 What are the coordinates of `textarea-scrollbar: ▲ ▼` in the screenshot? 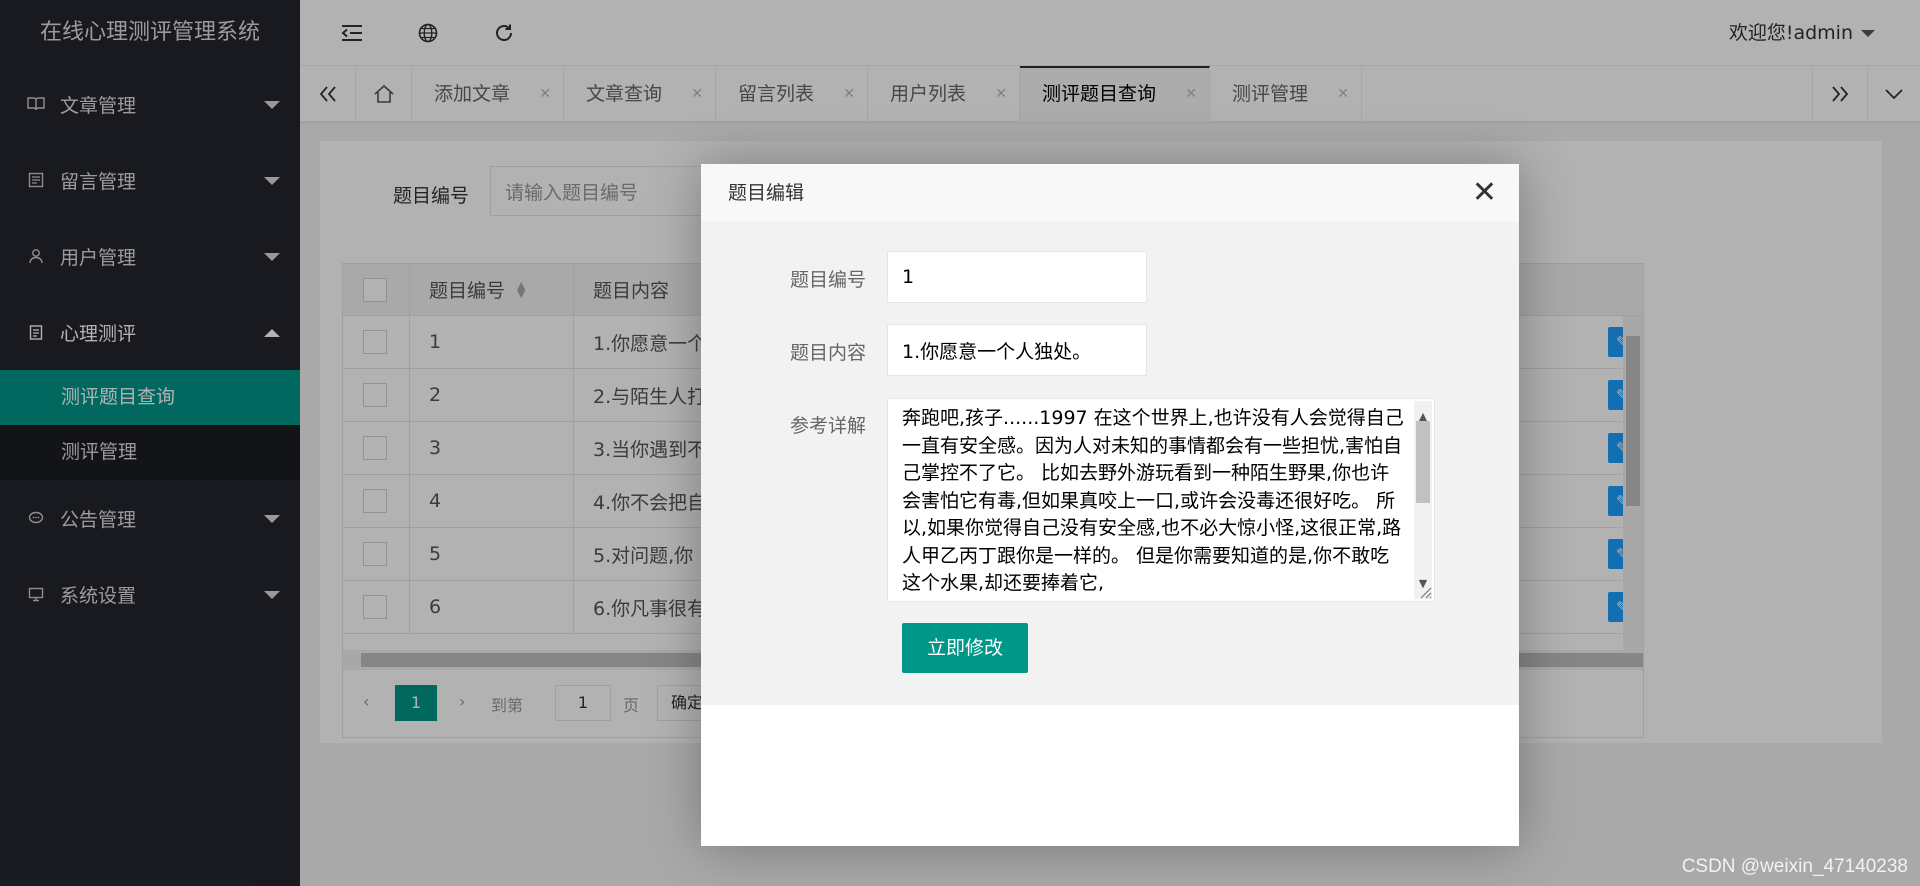 It's located at (1423, 500).